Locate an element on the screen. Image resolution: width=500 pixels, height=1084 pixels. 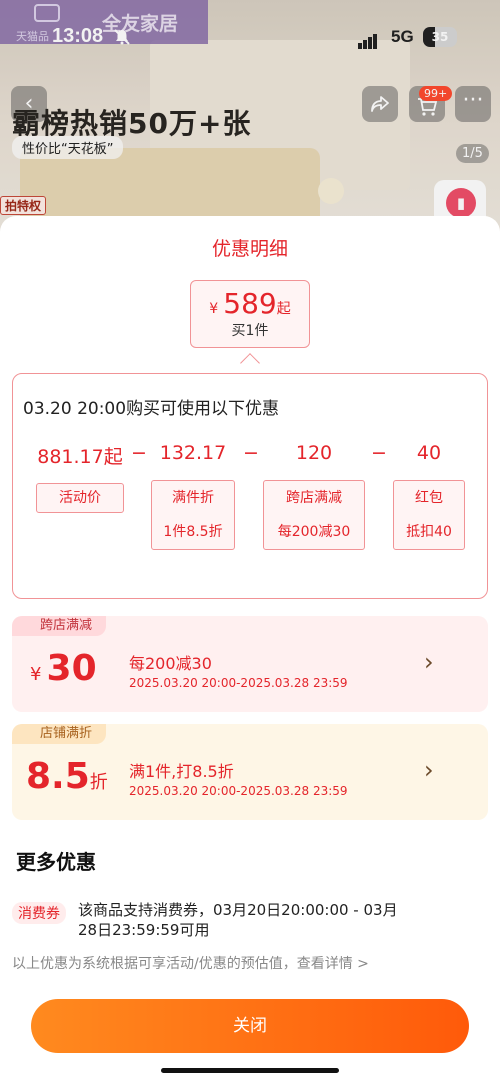
promo-label: 店铺满折 is located at coordinates (59, 734).